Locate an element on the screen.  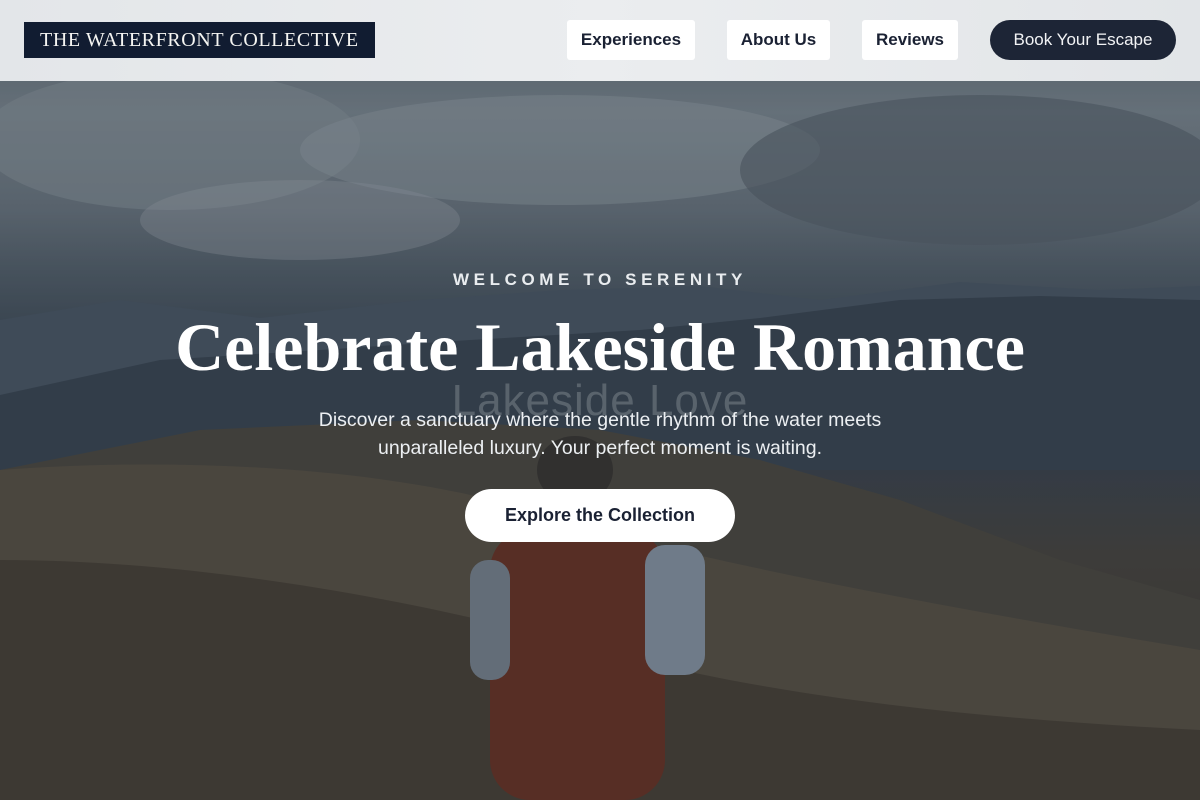
nav-experiences-button: Experiences is located at coordinates (631, 40).